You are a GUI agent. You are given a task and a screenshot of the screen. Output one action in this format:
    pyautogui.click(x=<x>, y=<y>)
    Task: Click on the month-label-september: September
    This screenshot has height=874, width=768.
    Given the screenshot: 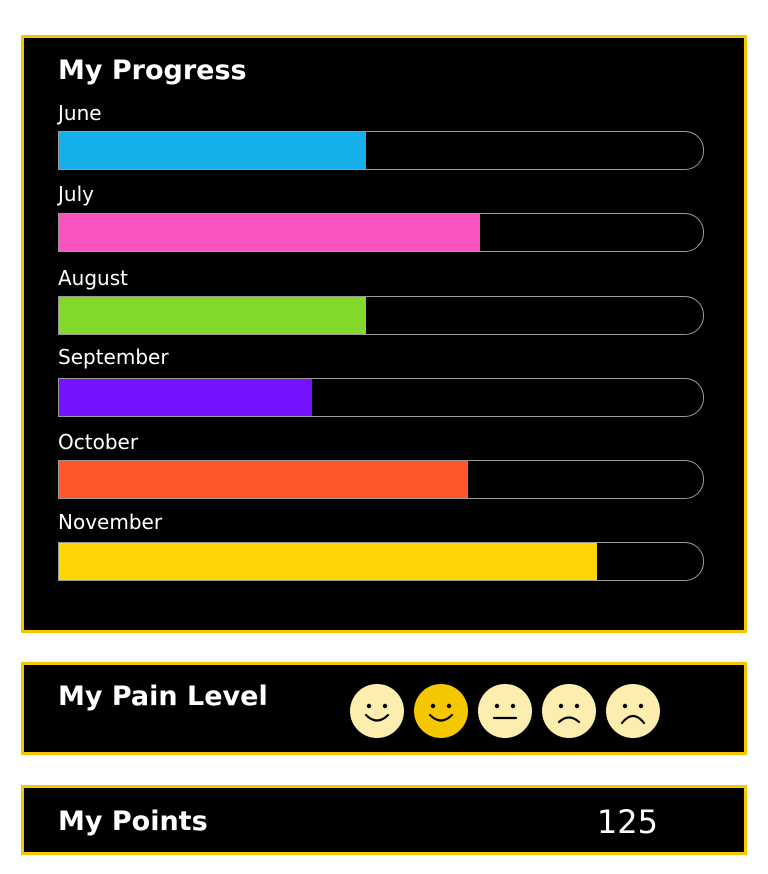 What is the action you would take?
    pyautogui.click(x=113, y=357)
    